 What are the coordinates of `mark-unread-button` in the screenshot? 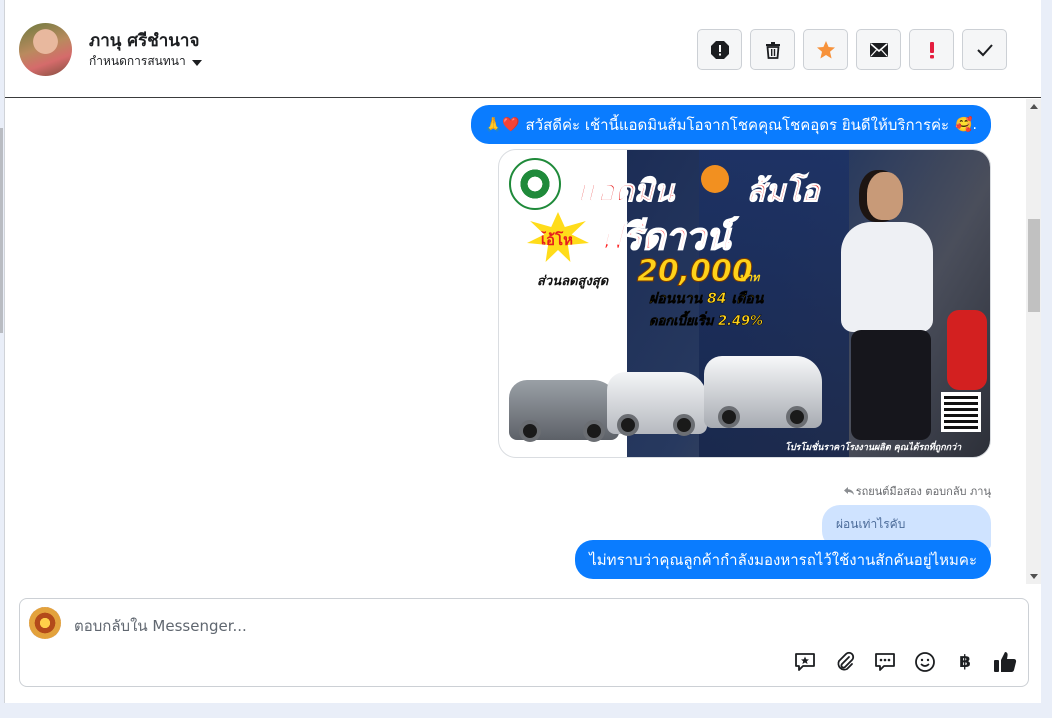 It's located at (878, 49).